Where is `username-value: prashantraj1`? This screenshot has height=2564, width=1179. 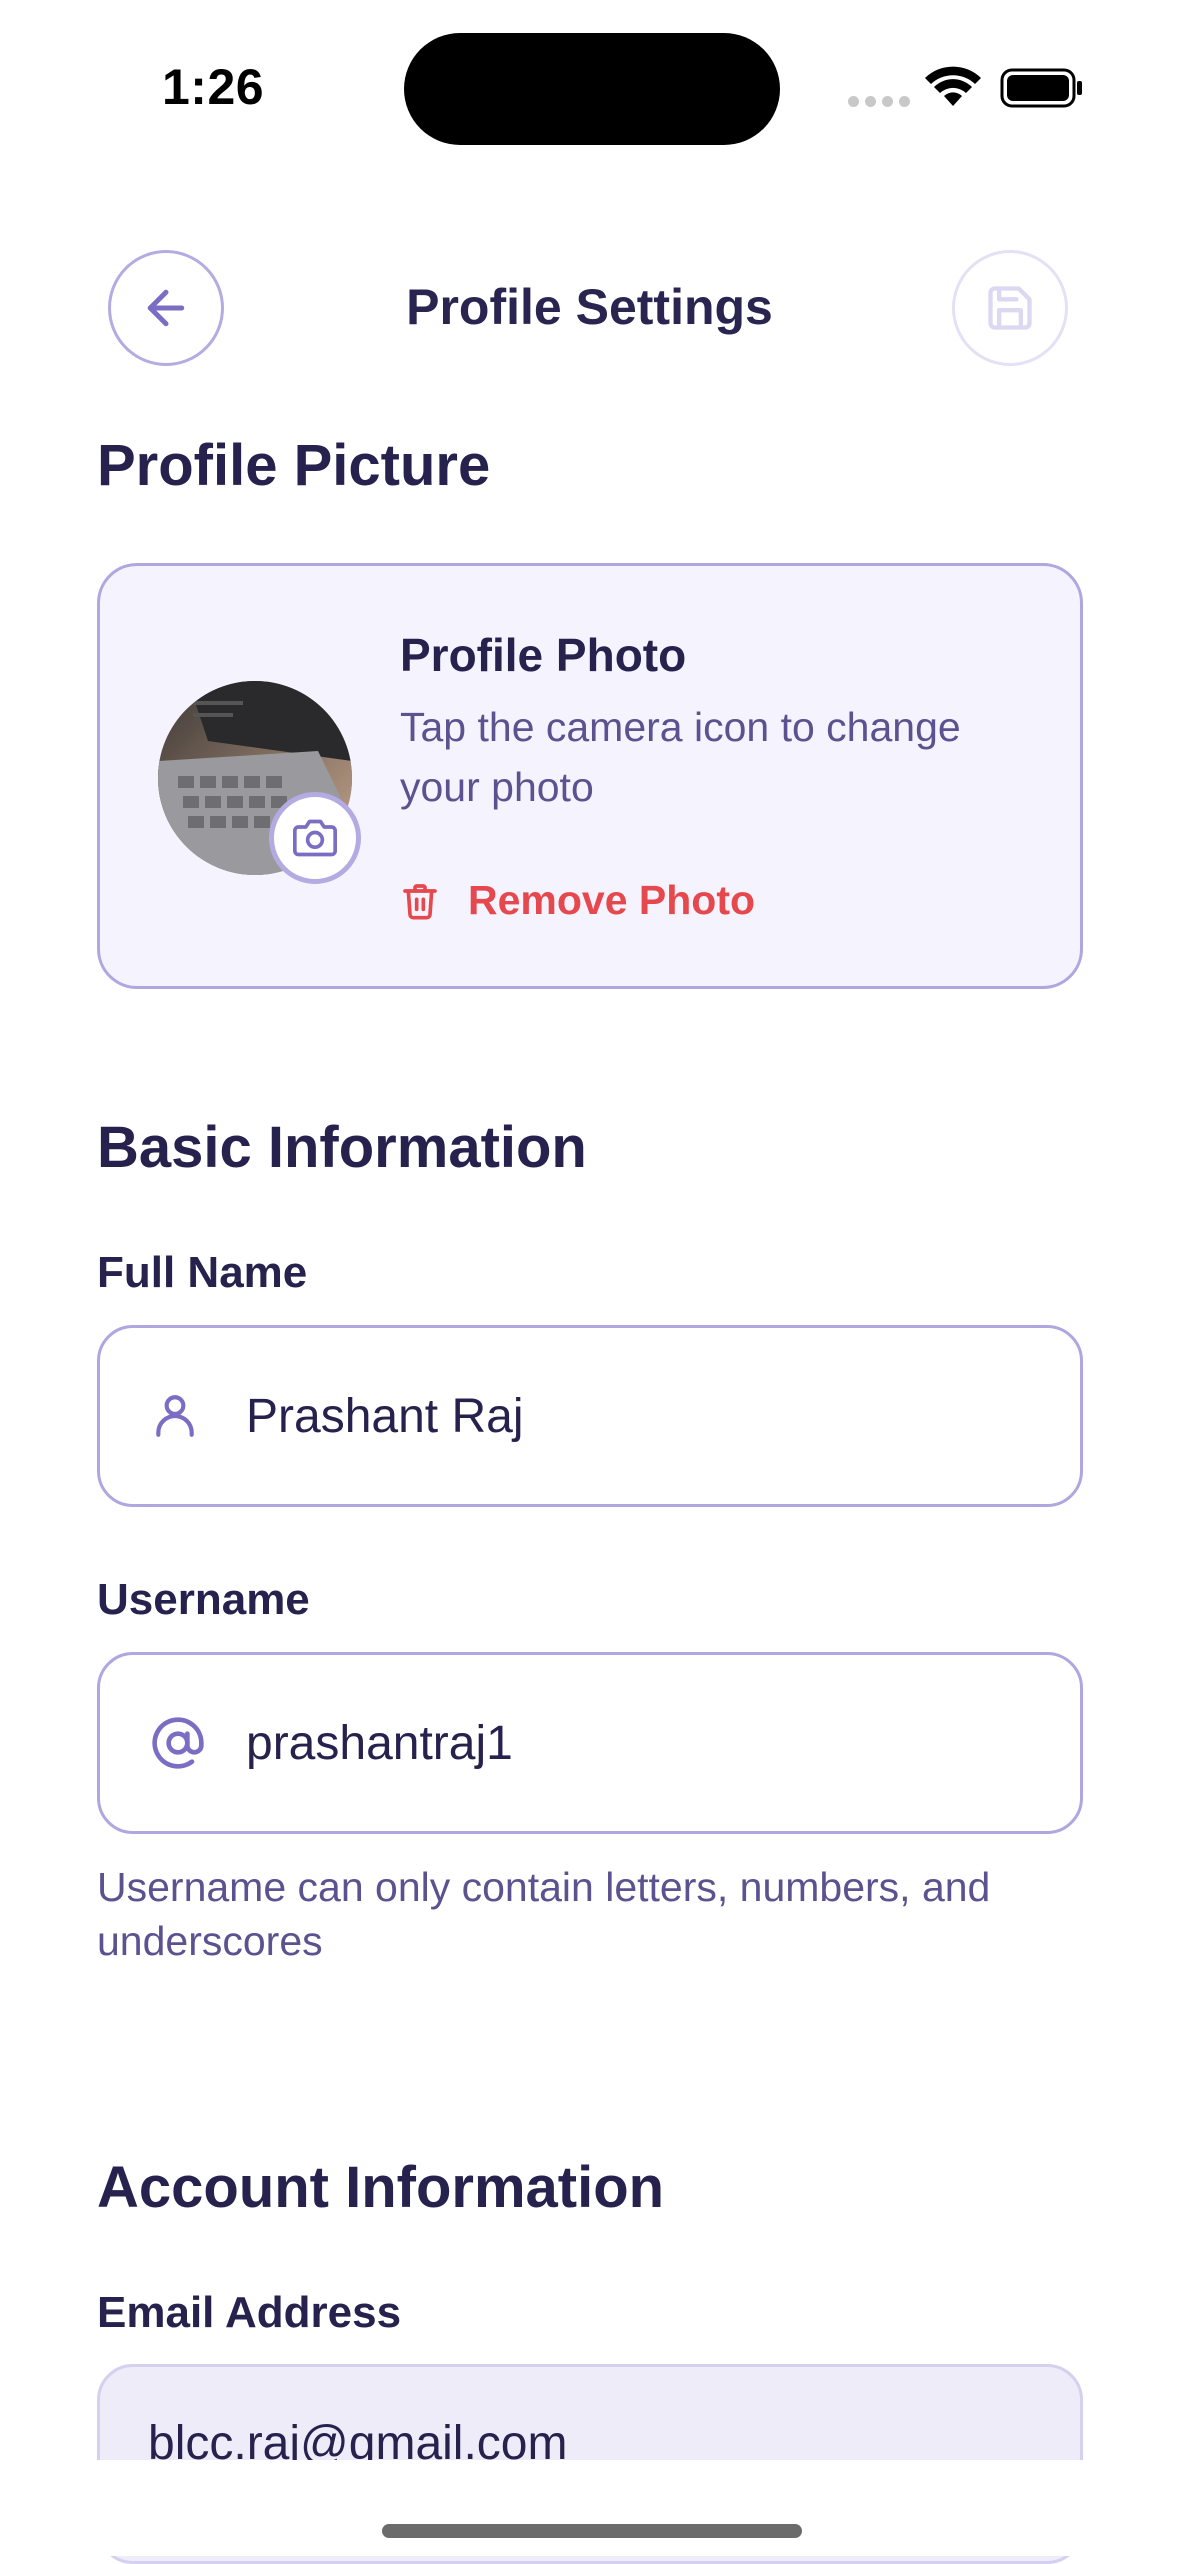 username-value: prashantraj1 is located at coordinates (379, 1743).